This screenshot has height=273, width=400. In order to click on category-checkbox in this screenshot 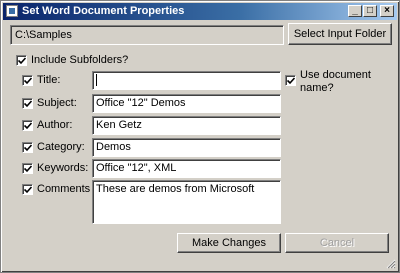, I will do `click(27, 147)`.